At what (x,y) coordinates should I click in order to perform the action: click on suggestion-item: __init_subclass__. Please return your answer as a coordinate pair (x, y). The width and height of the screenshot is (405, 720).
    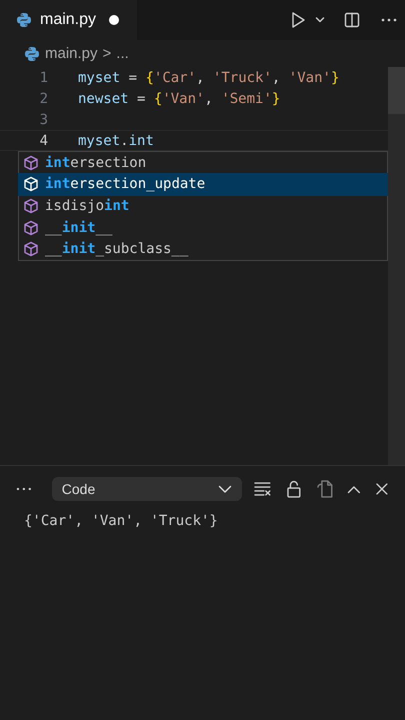
    Looking at the image, I should click on (203, 249).